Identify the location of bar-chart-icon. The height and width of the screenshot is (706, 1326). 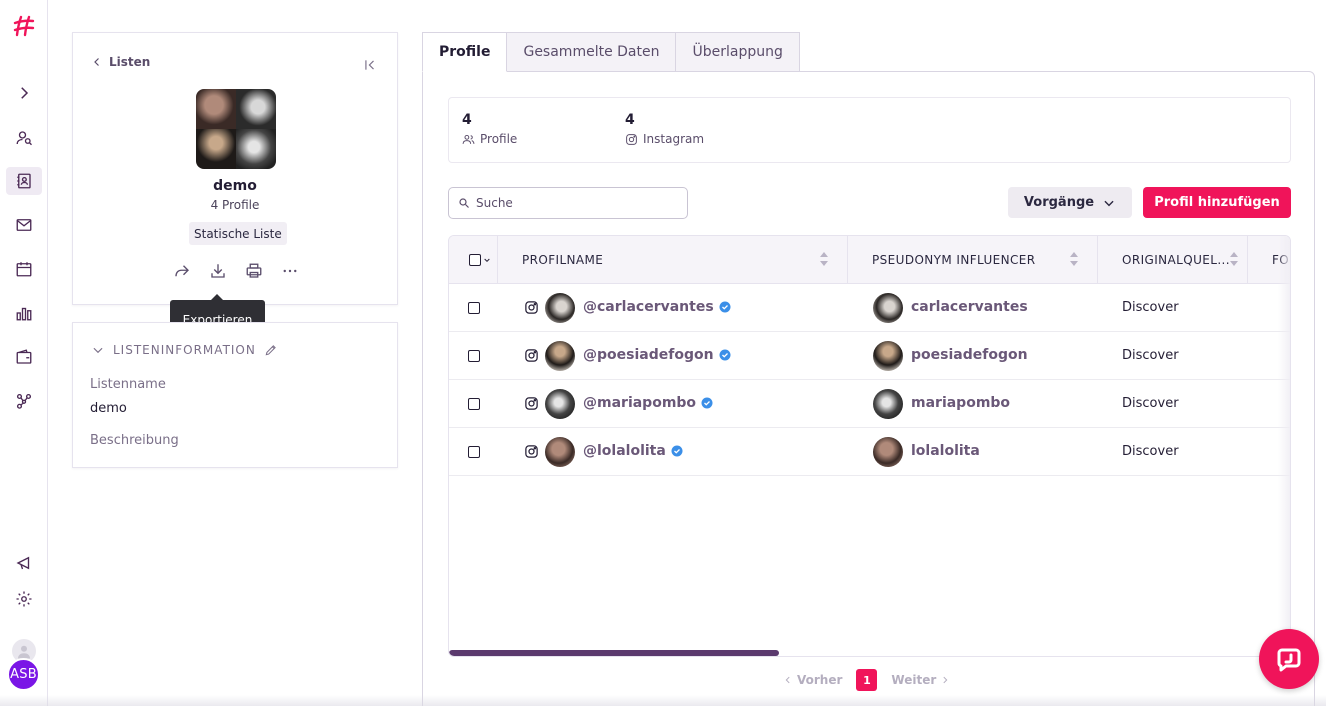
(24, 314).